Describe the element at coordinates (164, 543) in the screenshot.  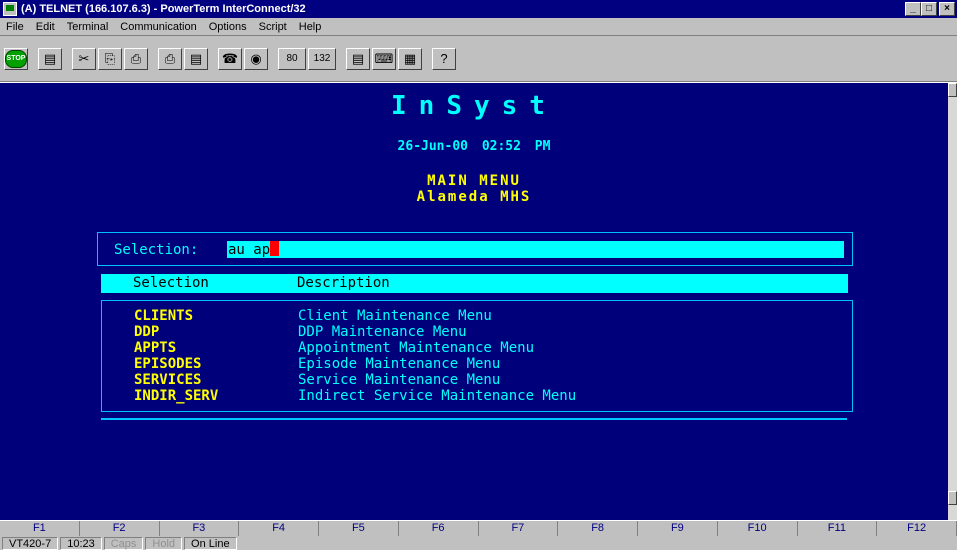
I see `hold-indicator: Hold` at that location.